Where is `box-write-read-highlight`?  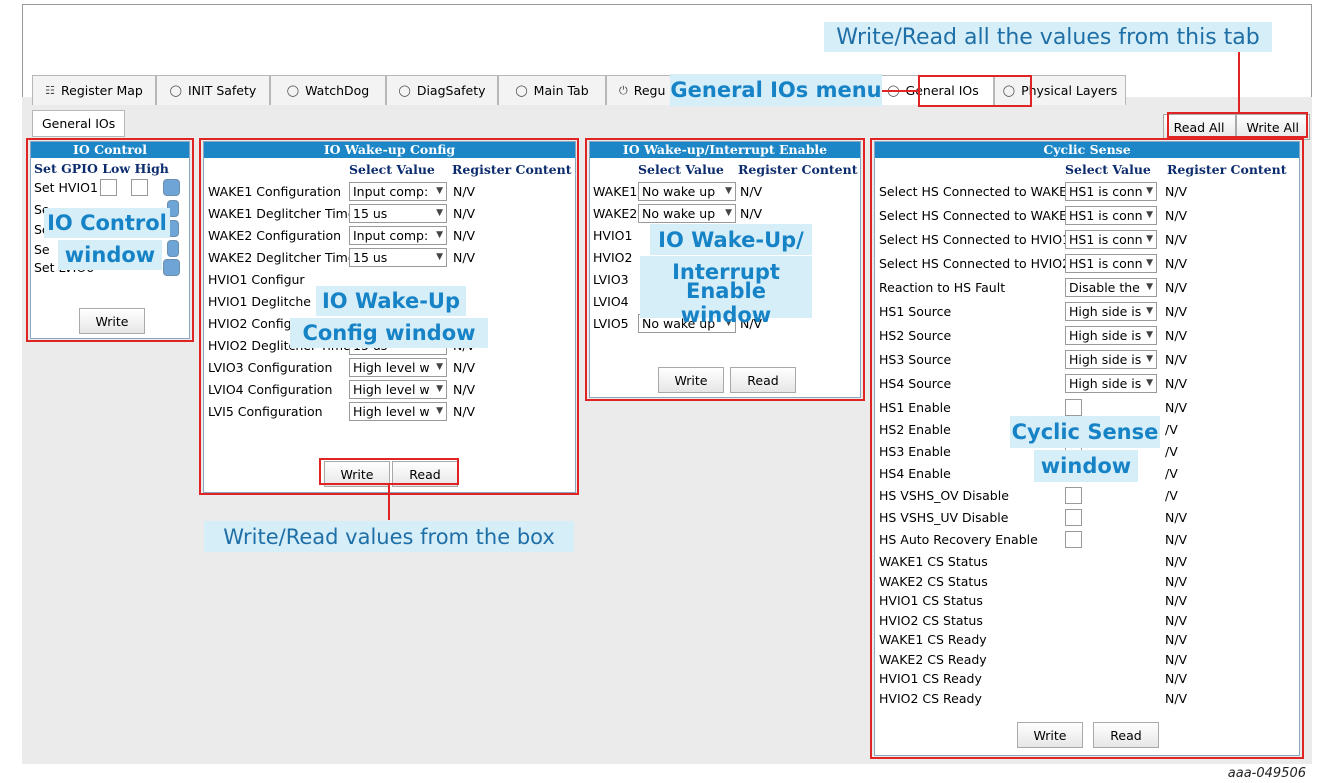
box-write-read-highlight is located at coordinates (389, 471).